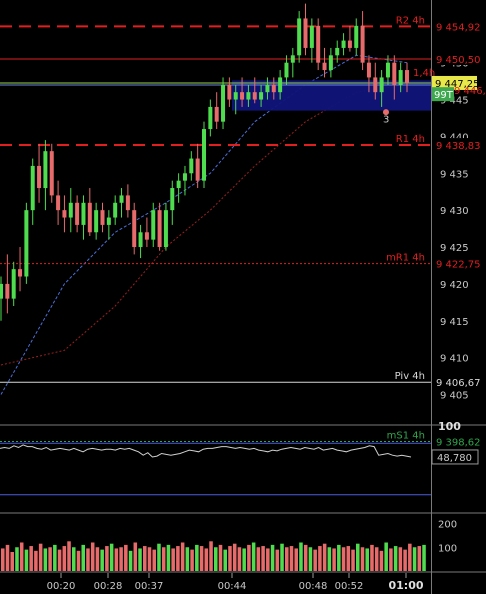 This screenshot has height=594, width=486. Describe the element at coordinates (405, 585) in the screenshot. I see `time-tick-label: 01:00` at that location.